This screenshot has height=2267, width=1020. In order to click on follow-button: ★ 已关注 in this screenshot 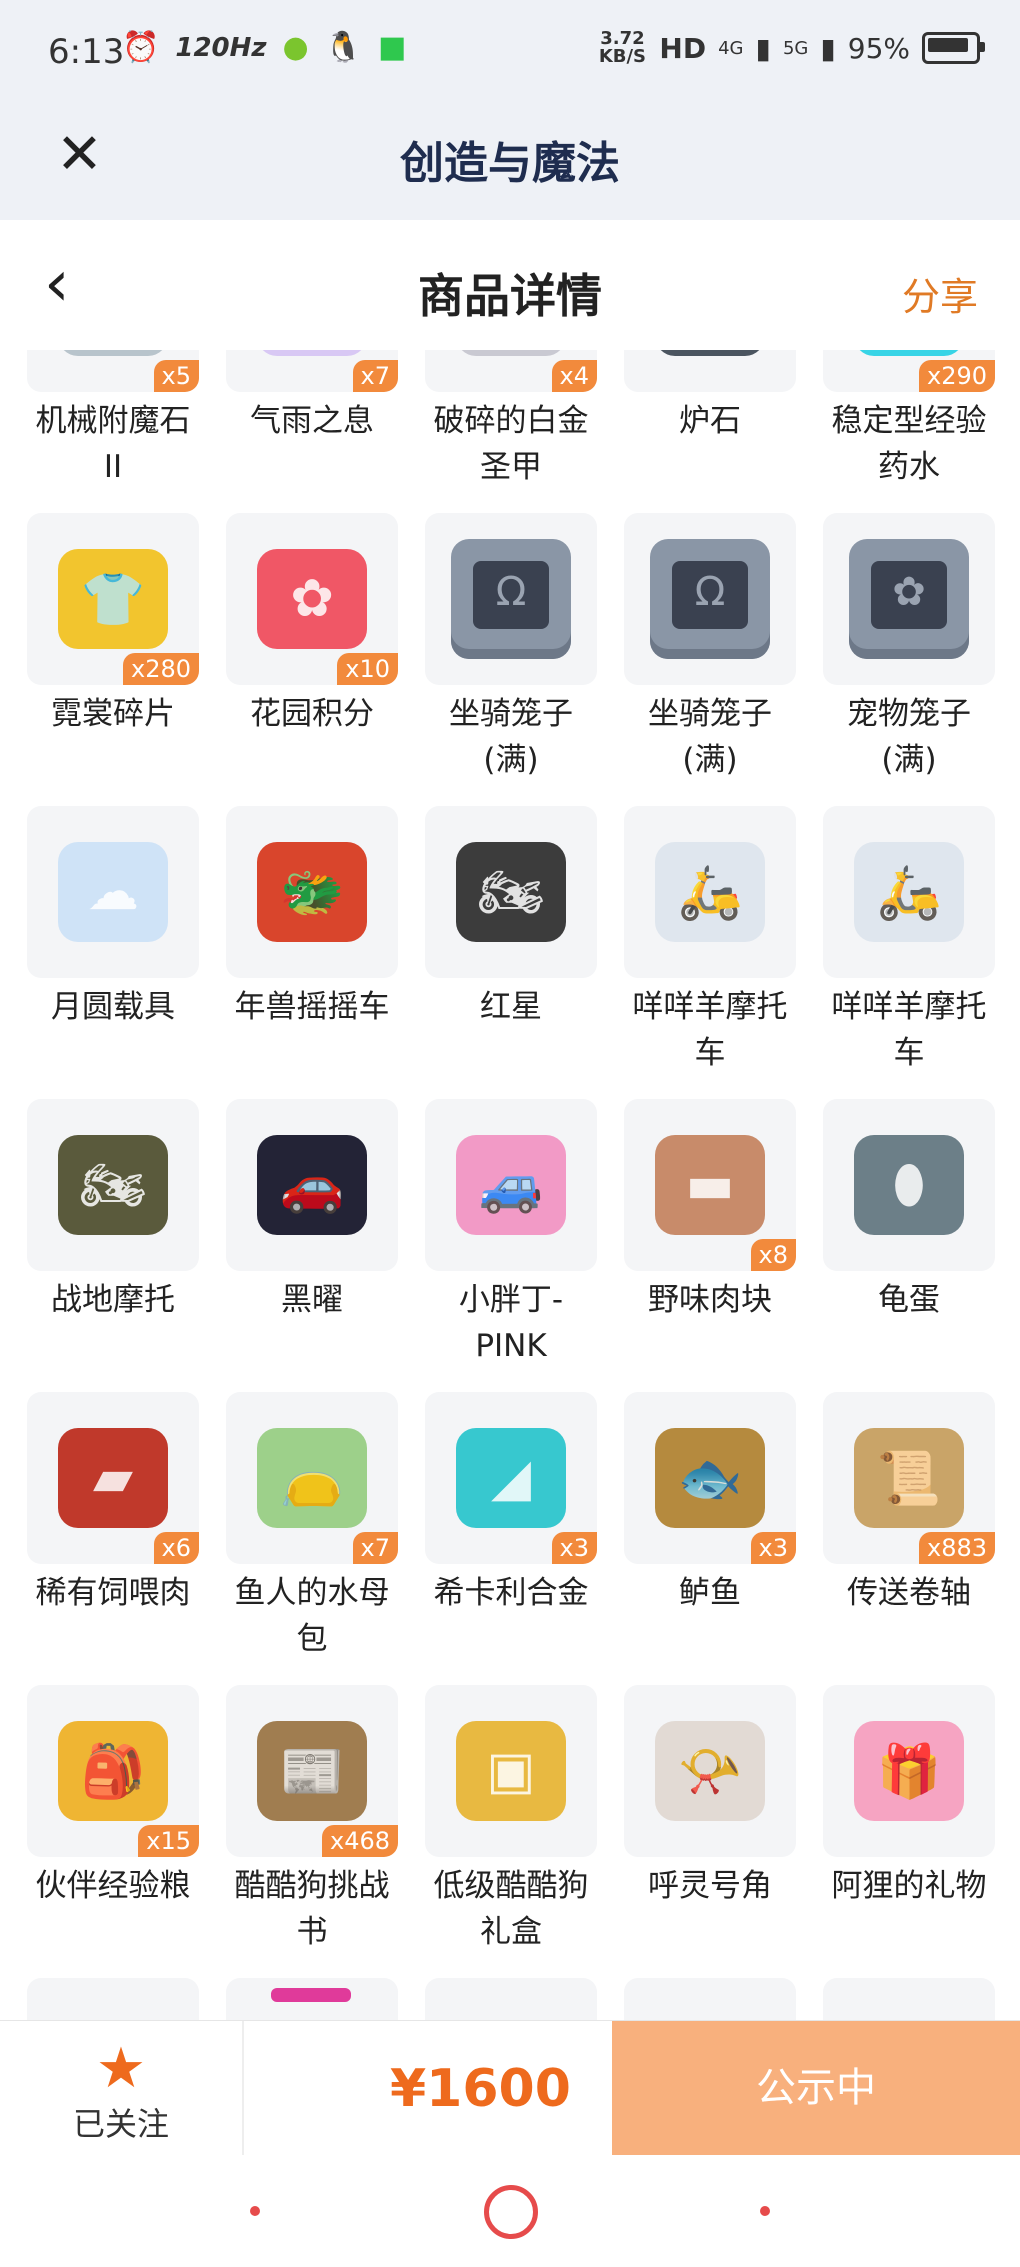, I will do `click(122, 2088)`.